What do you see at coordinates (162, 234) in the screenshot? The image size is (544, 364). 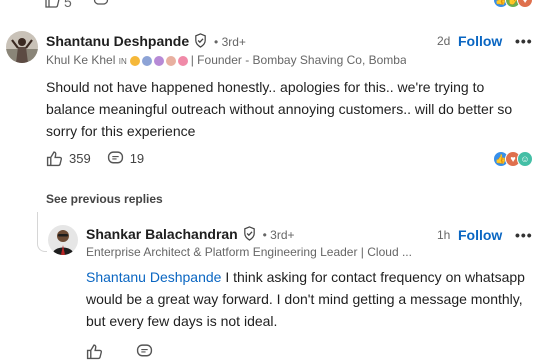 I see `author-name-text: Shankar Balachandran` at bounding box center [162, 234].